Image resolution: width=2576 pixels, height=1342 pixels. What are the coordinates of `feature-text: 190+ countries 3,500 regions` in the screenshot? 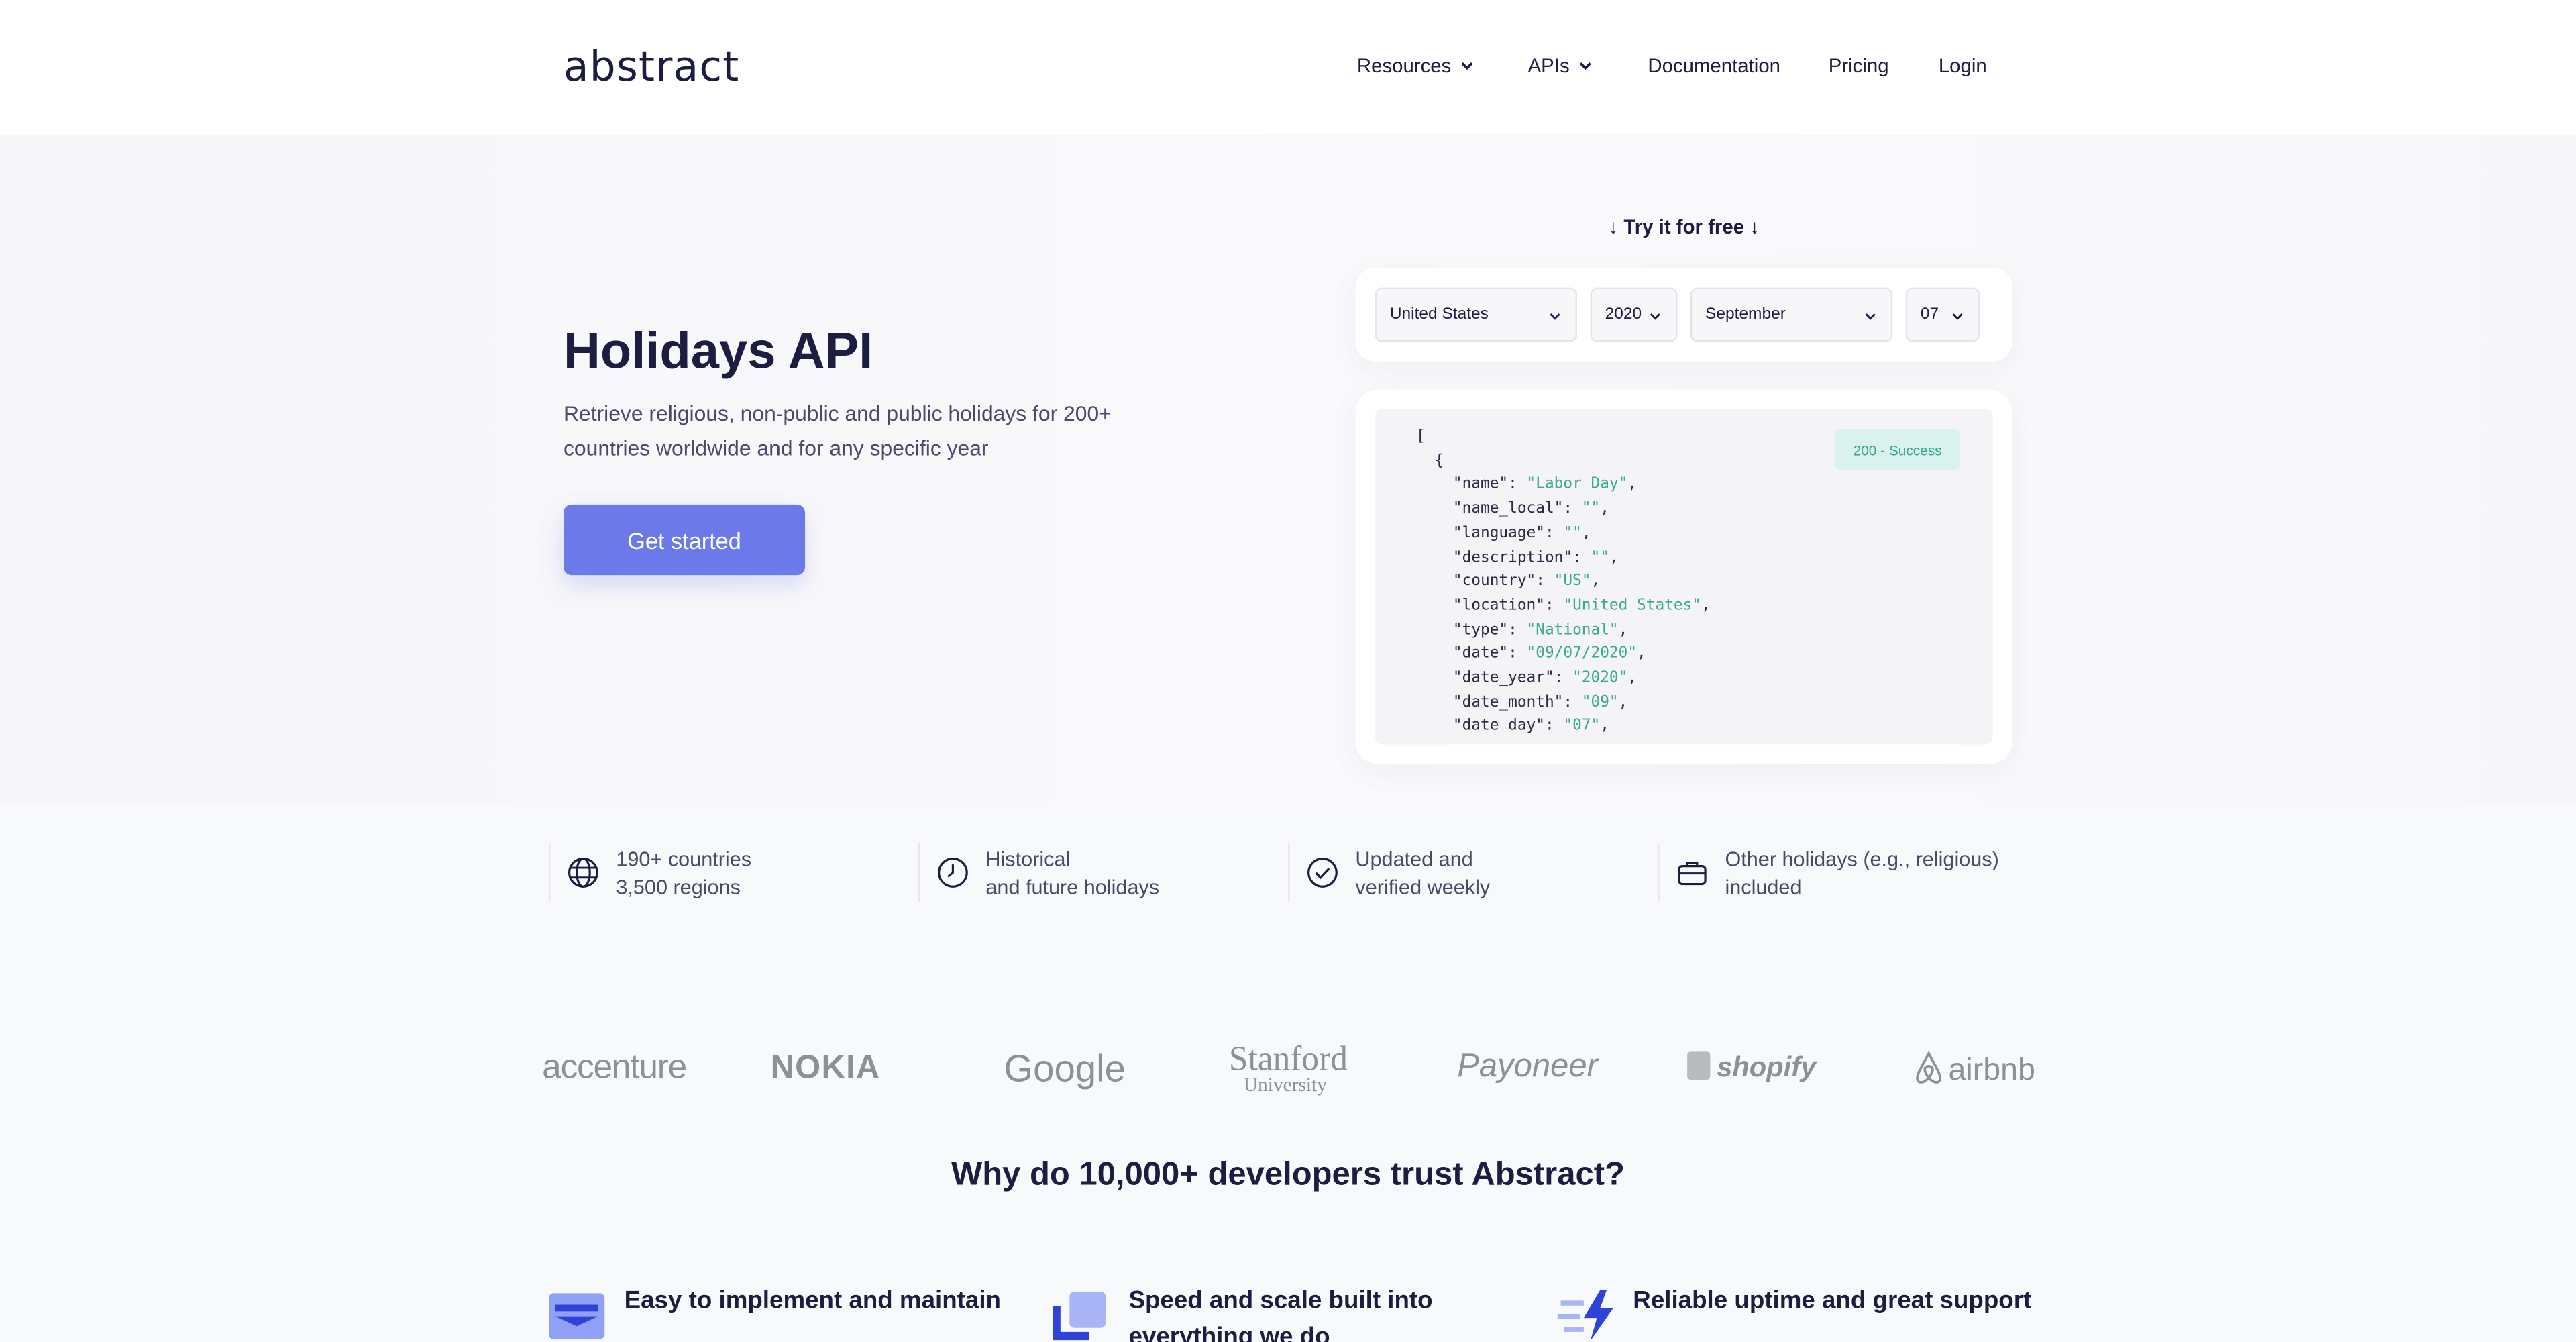 It's located at (683, 873).